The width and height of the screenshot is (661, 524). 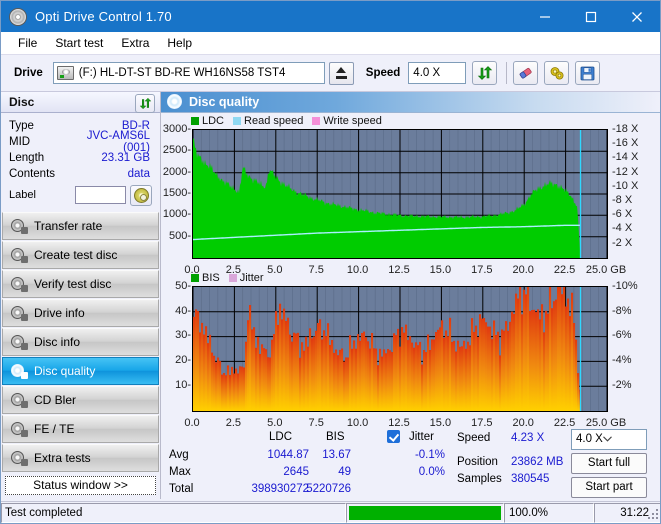 What do you see at coordinates (138, 173) in the screenshot?
I see `disc-contents-value: data` at bounding box center [138, 173].